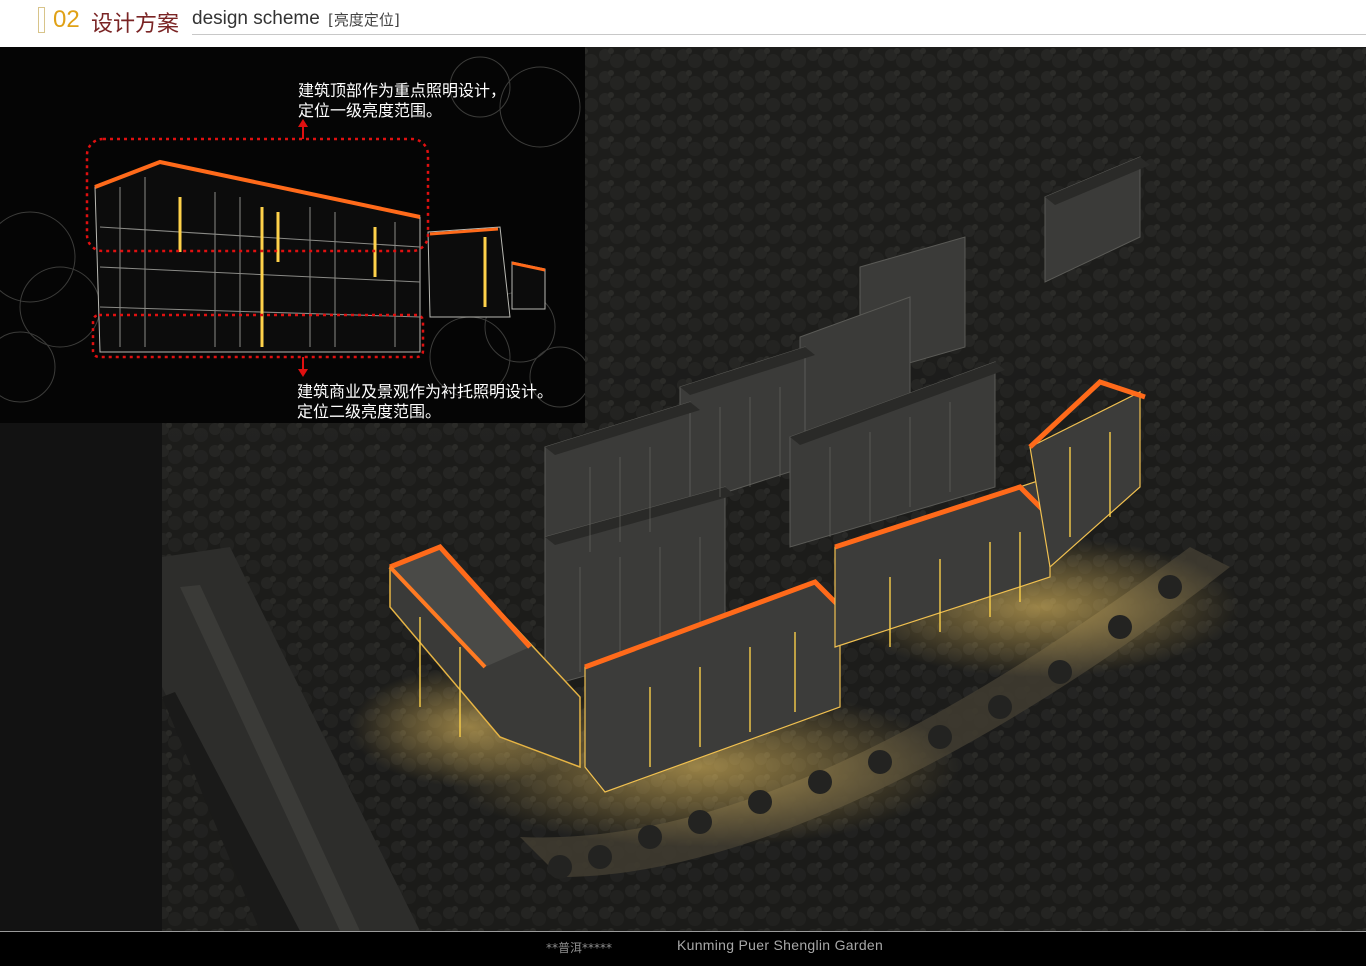  Describe the element at coordinates (779, 34) in the screenshot. I see `header-rule` at that location.